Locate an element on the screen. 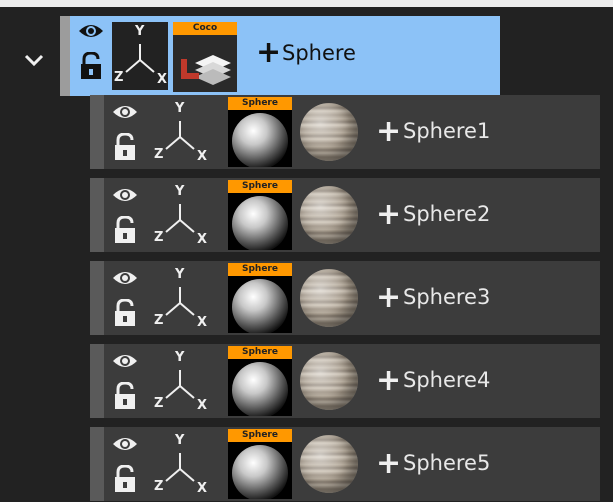  object-name: Sphere3 is located at coordinates (446, 297).